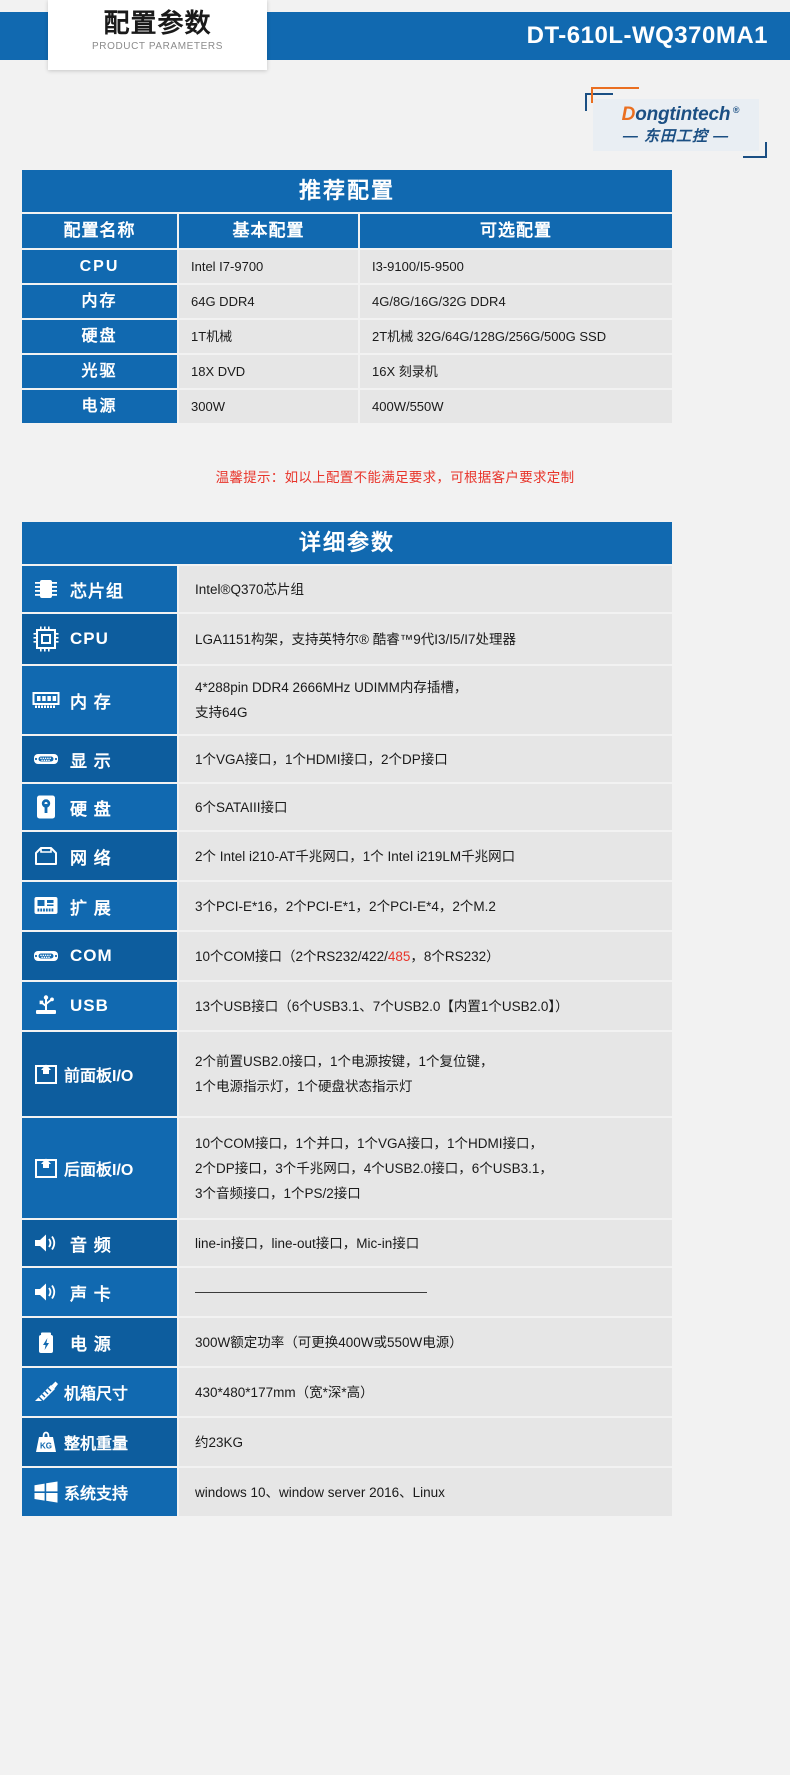 Image resolution: width=790 pixels, height=1775 pixels. Describe the element at coordinates (249, 589) in the screenshot. I see `detail-row-value-line: Intel®Q370芯片组` at that location.